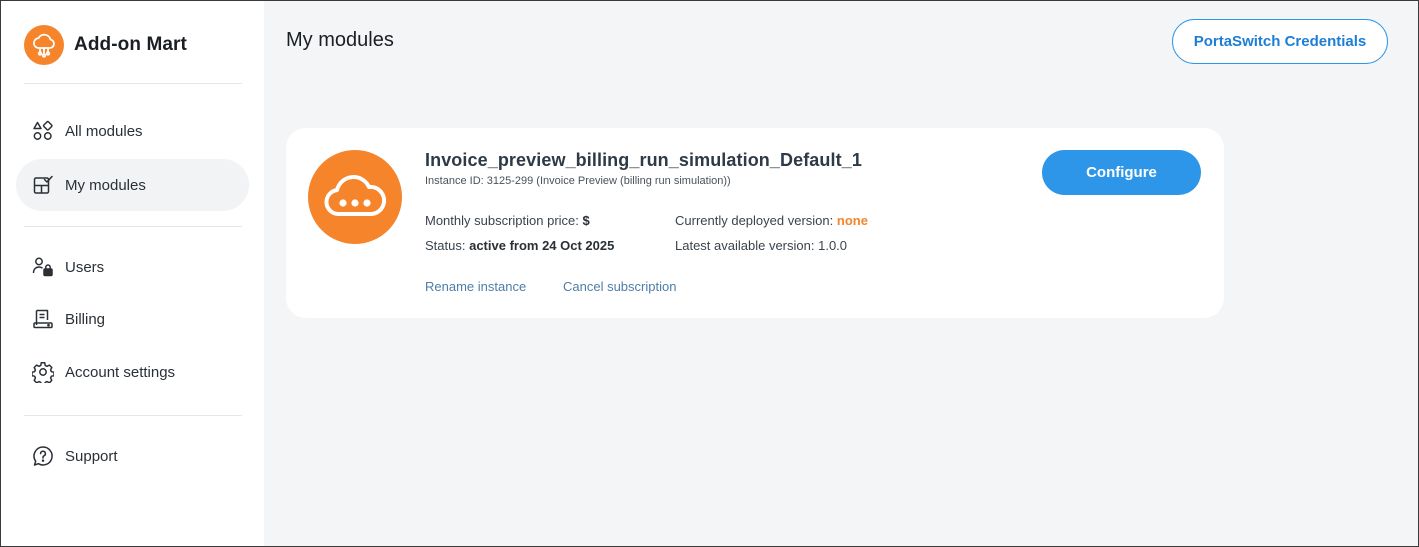 Image resolution: width=1419 pixels, height=547 pixels. Describe the element at coordinates (43, 131) in the screenshot. I see `shapes-icon` at that location.